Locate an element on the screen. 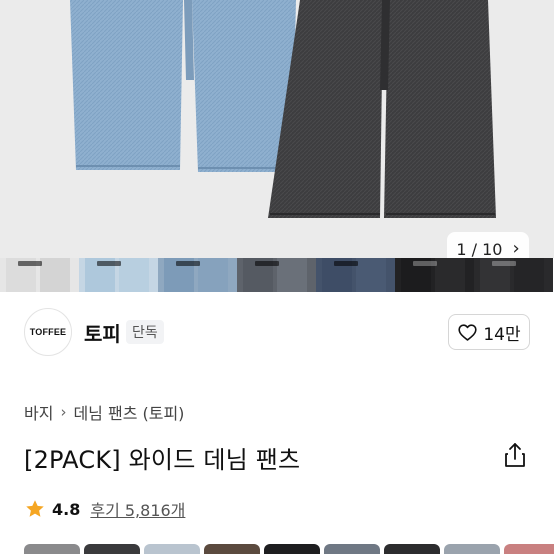 The height and width of the screenshot is (554, 554). gallery-page-indicator: 1 / 10 is located at coordinates (479, 249).